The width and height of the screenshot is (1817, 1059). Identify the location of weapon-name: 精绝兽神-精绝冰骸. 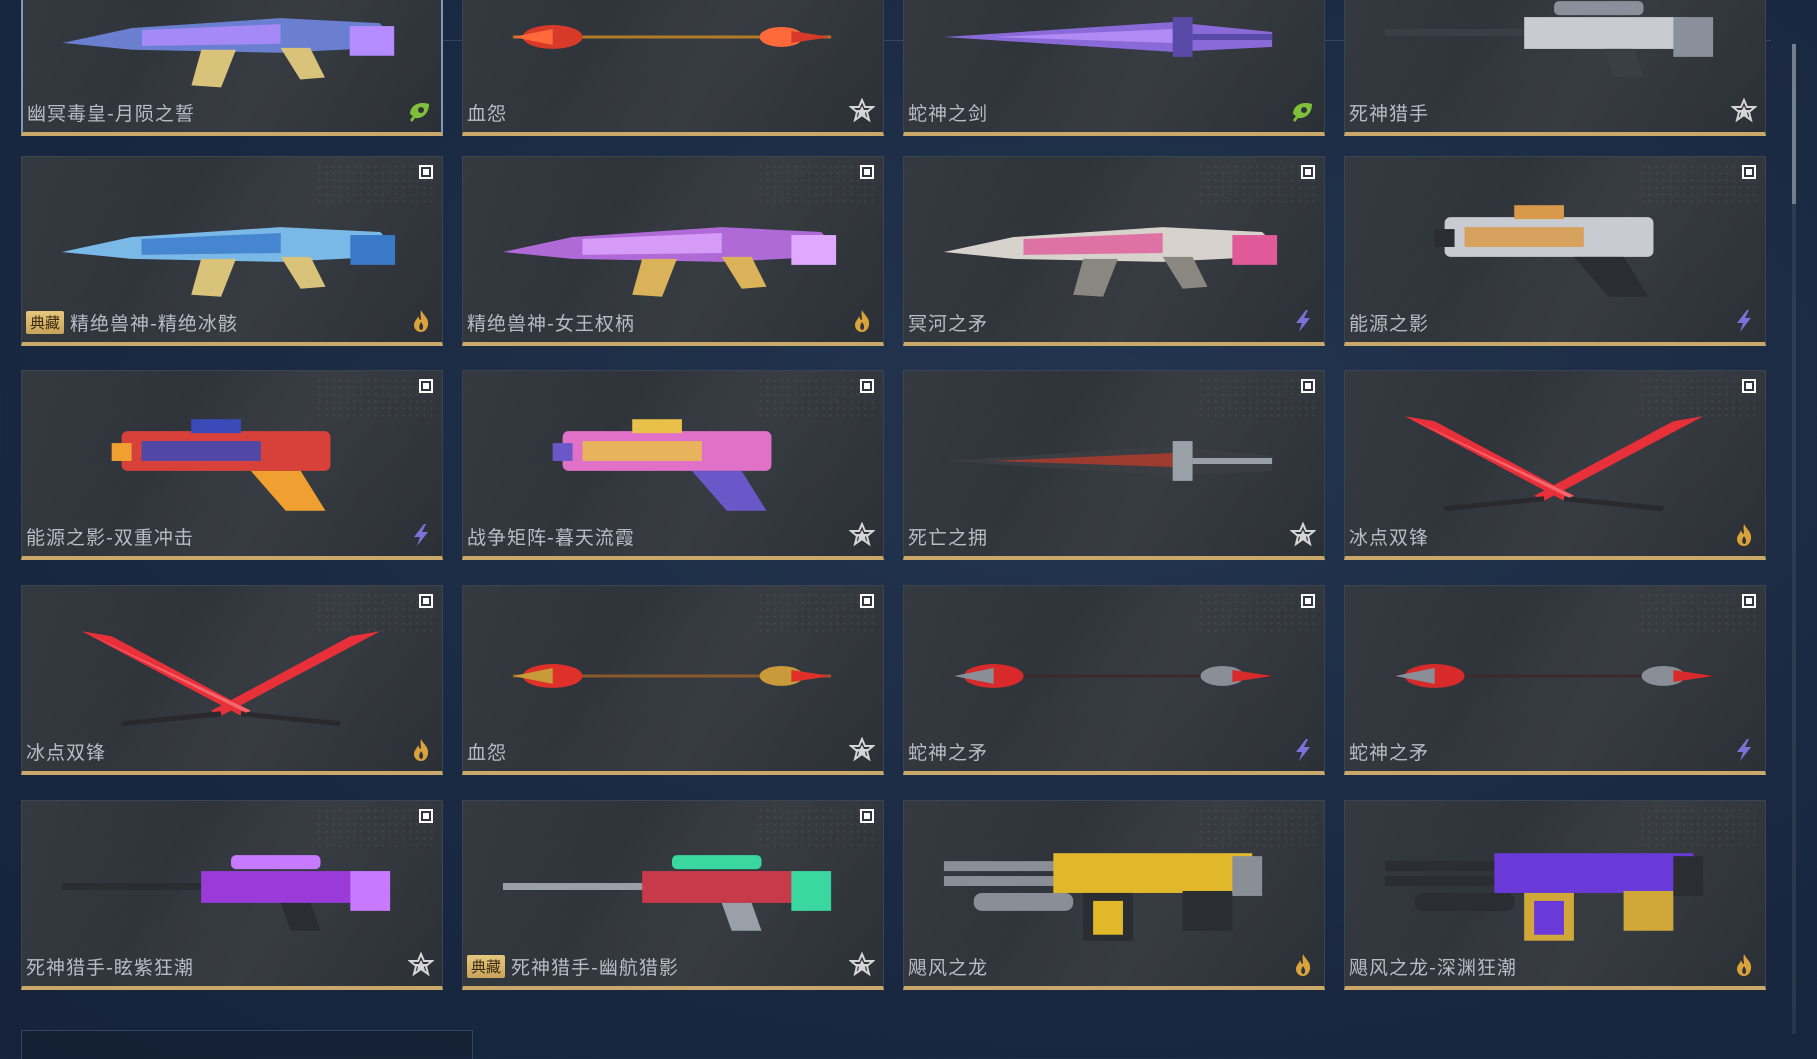
(154, 324).